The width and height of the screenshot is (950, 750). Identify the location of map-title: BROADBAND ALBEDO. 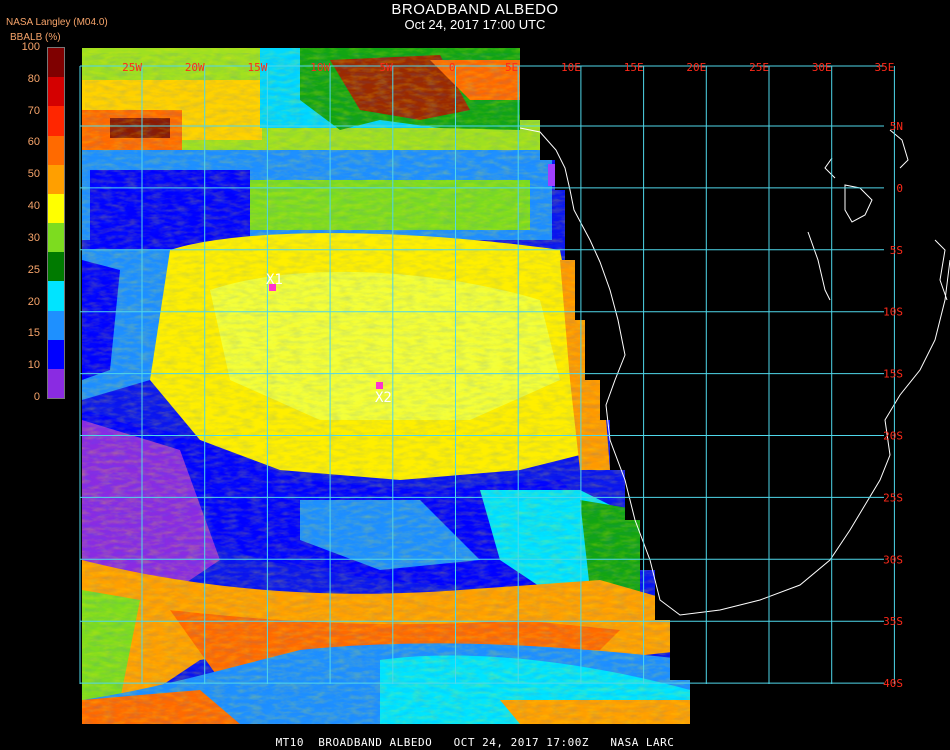
(475, 9).